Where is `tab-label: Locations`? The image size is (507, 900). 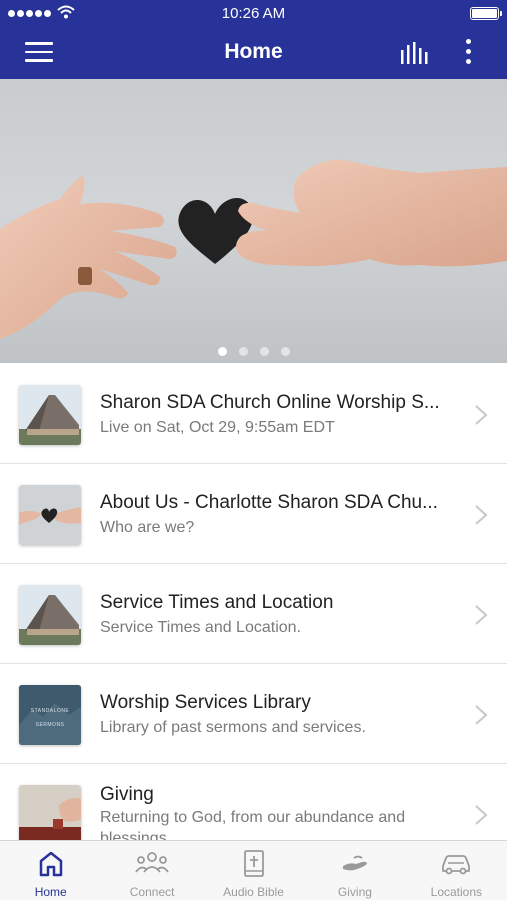 tab-label: Locations is located at coordinates (456, 892).